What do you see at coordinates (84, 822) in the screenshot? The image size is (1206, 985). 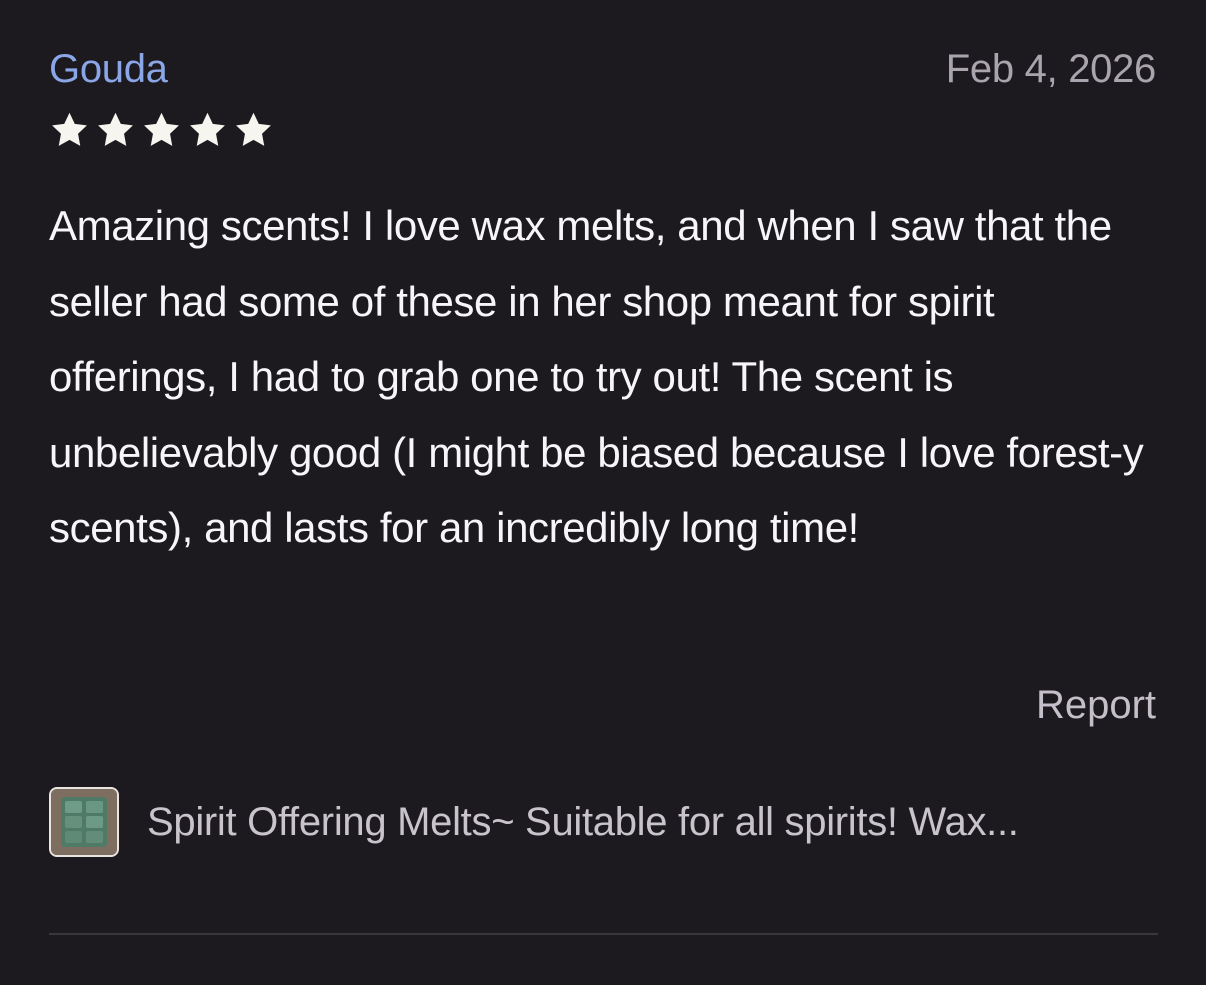 I see `wax-melt-thumbnail-icon` at bounding box center [84, 822].